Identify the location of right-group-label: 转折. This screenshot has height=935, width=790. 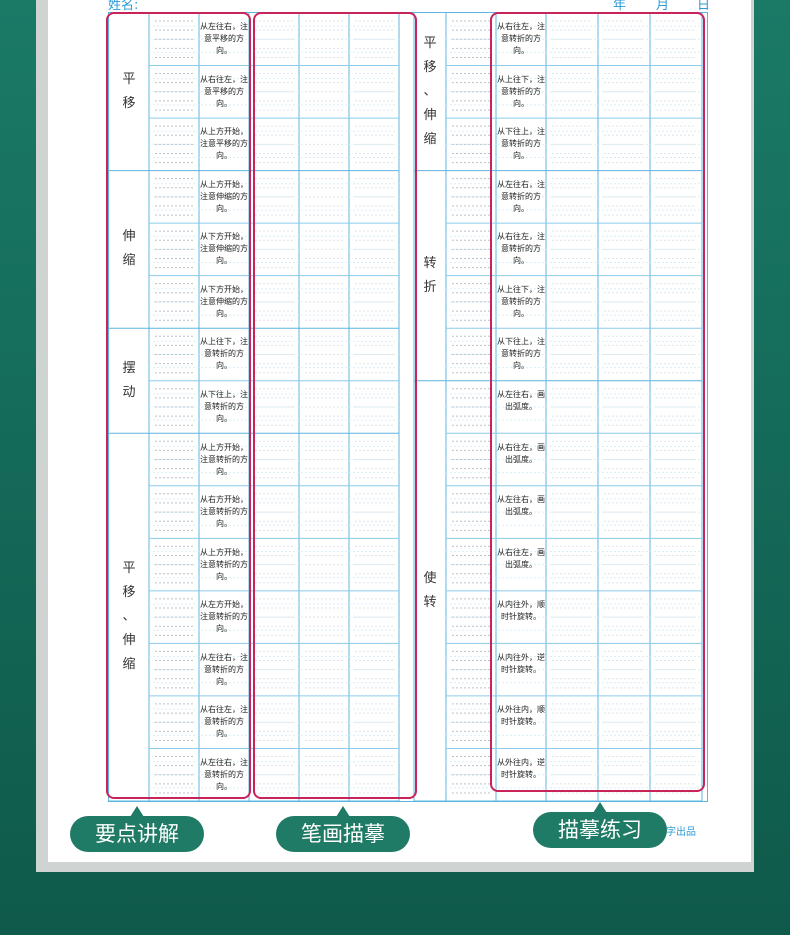
(430, 276).